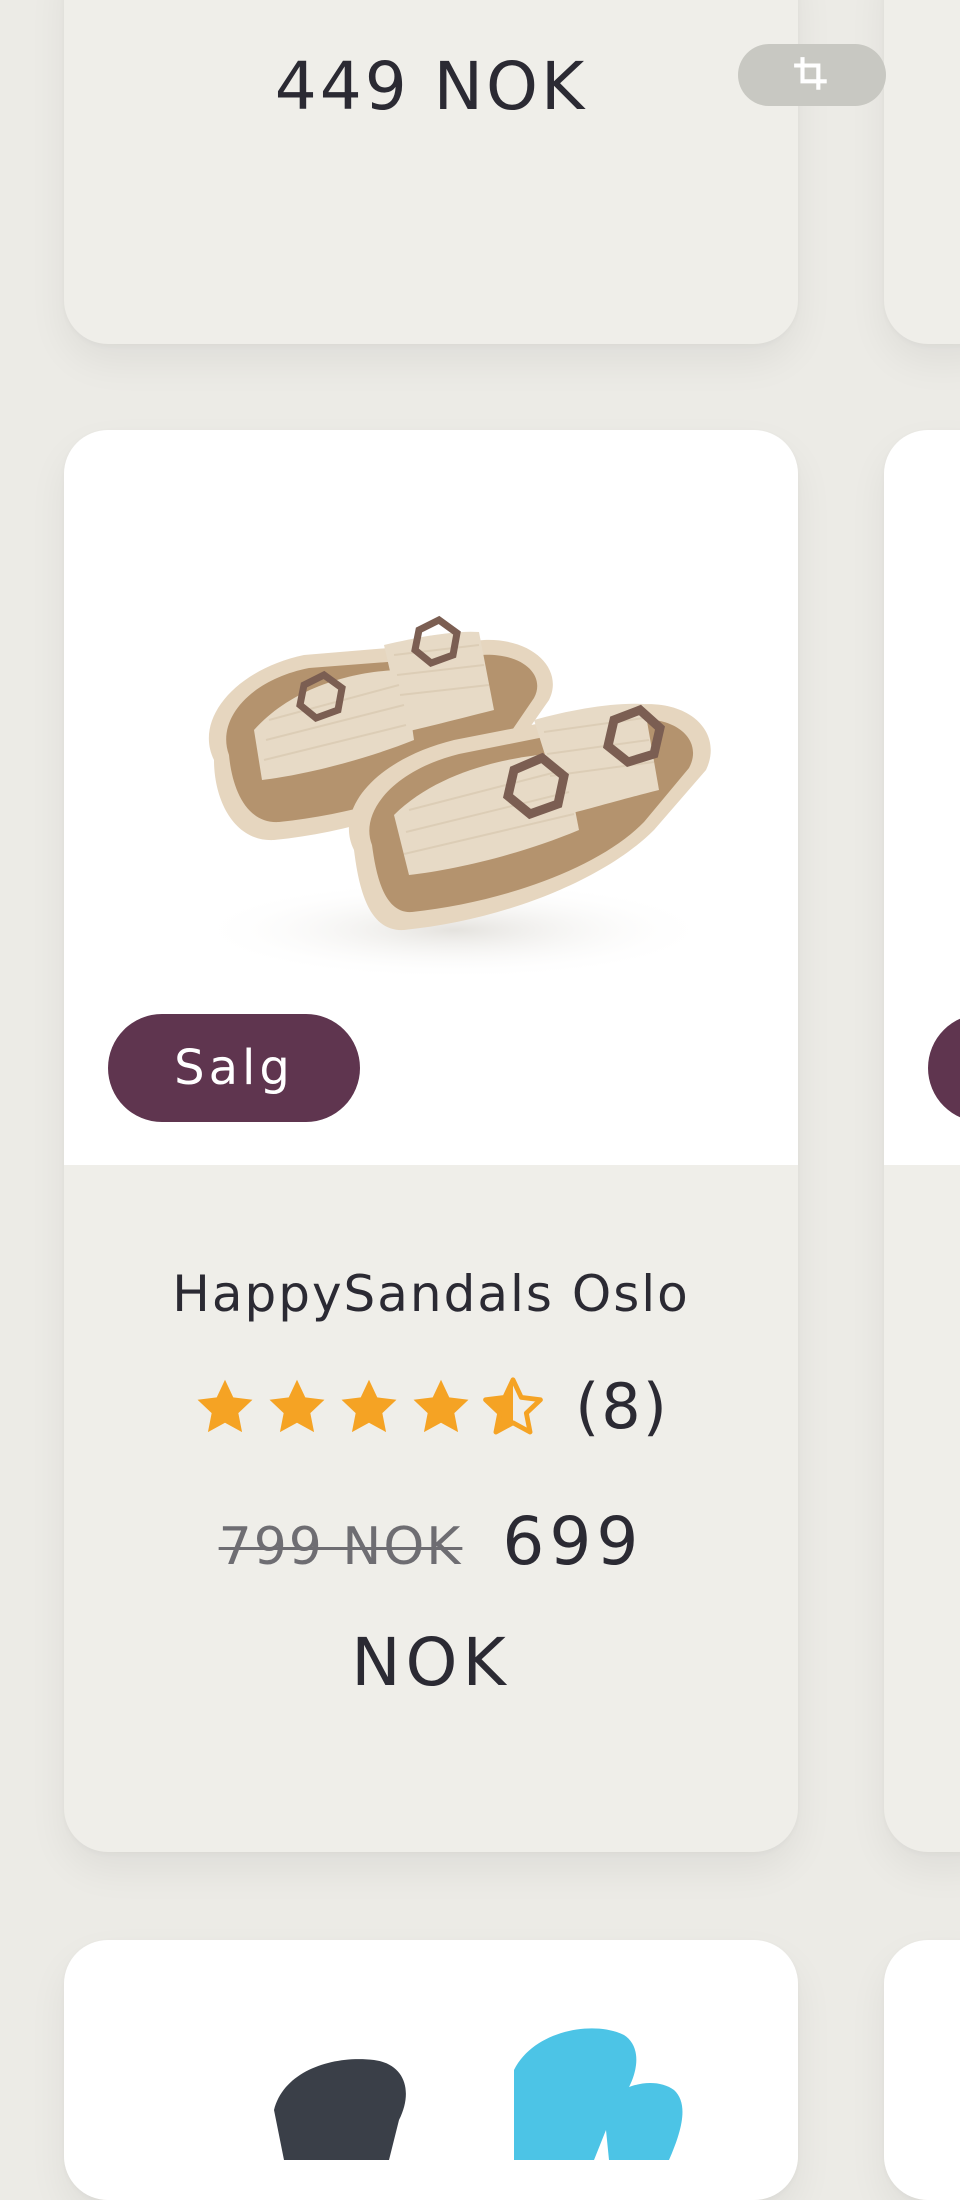  Describe the element at coordinates (431, 1294) in the screenshot. I see `product-title: HappySandals Oslo` at that location.